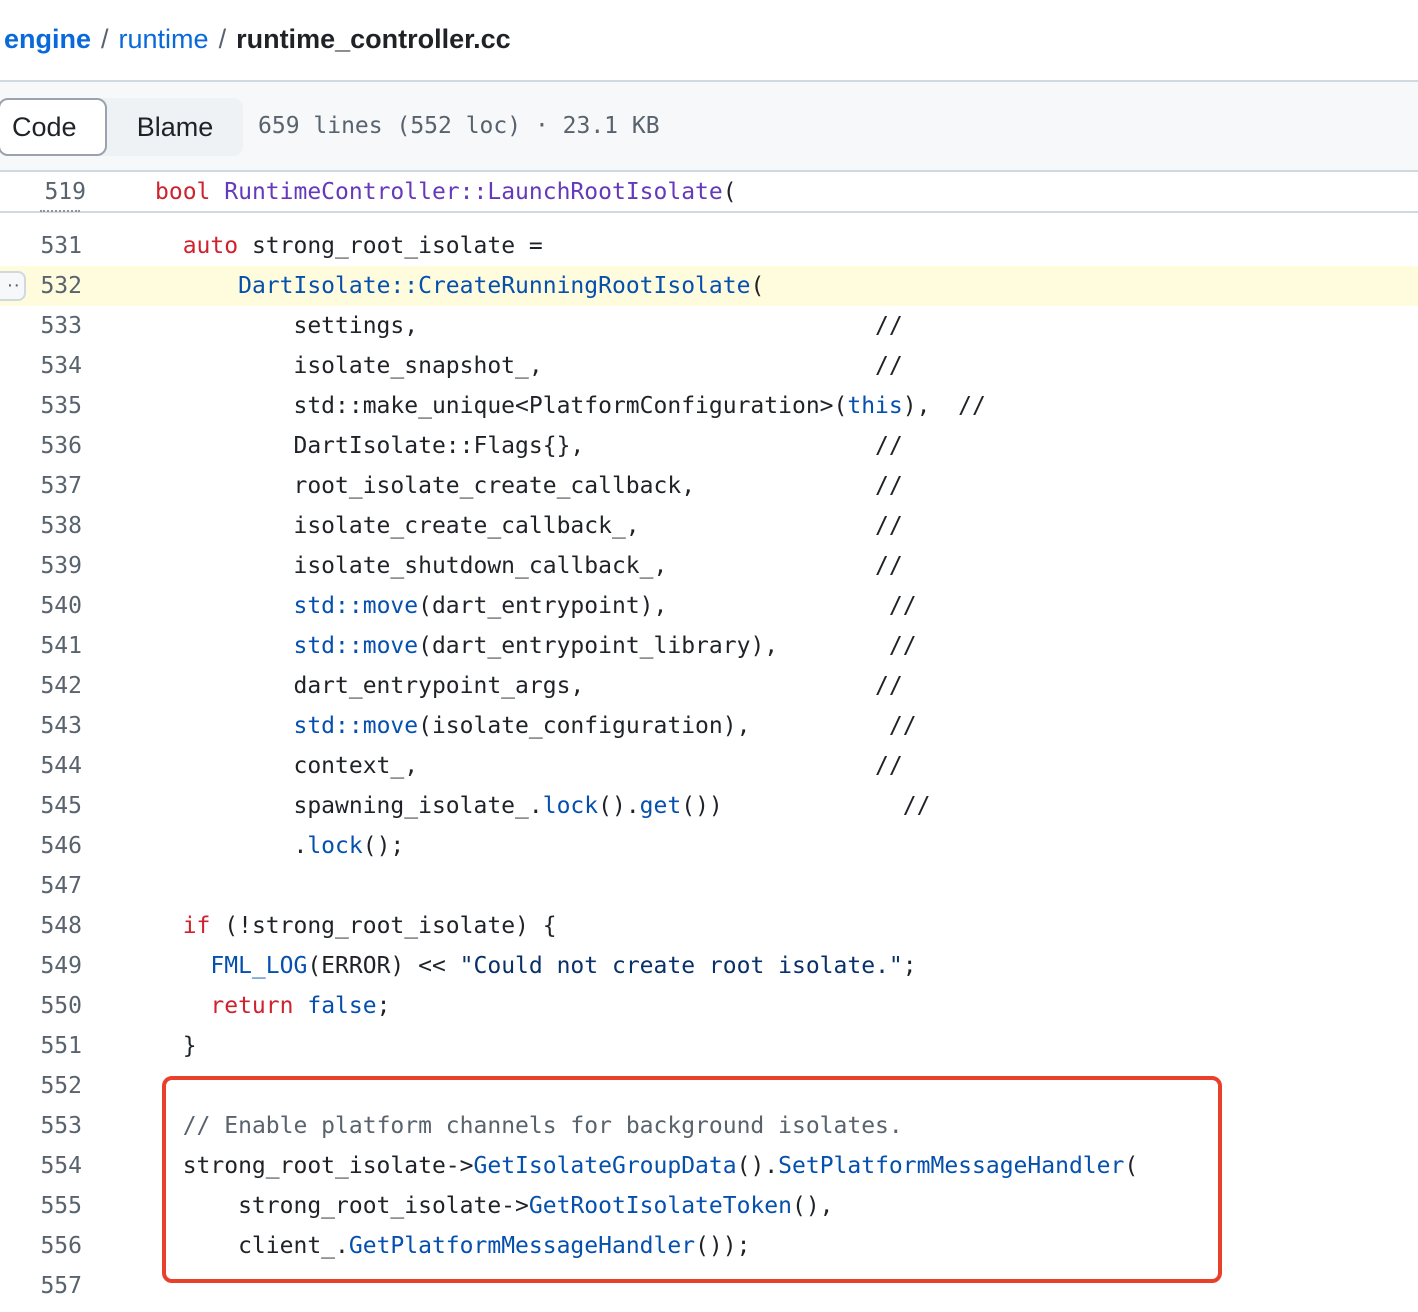  Describe the element at coordinates (41, 246) in the screenshot. I see `line-number: 531` at that location.